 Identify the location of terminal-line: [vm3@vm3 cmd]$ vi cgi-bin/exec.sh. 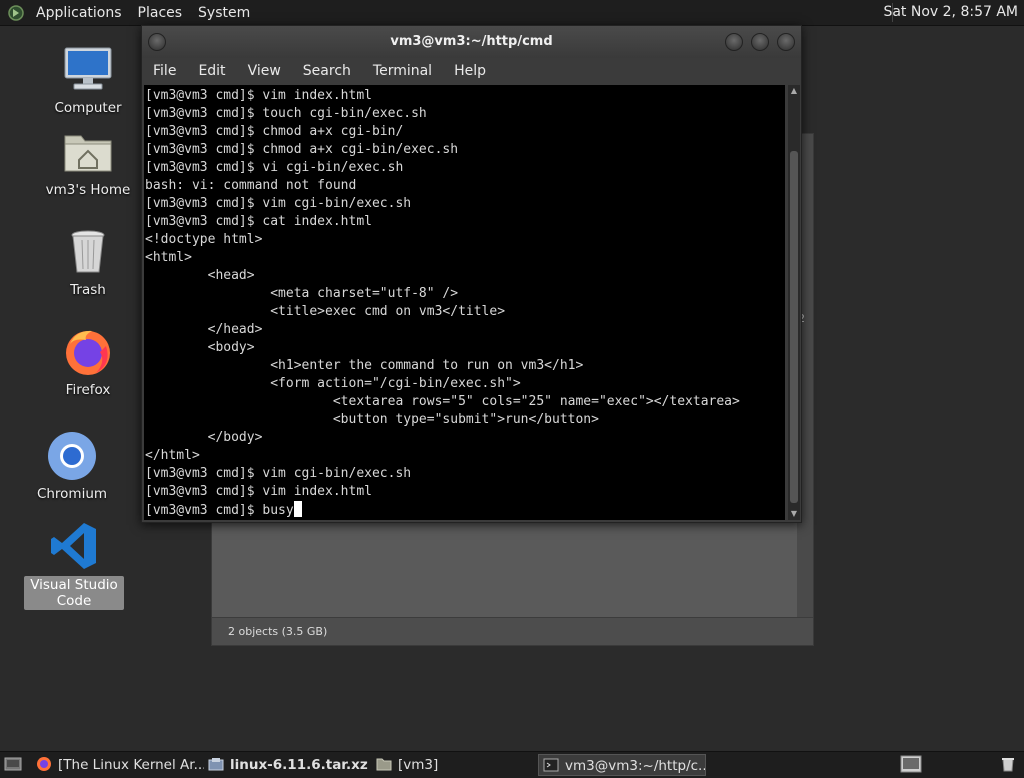
(274, 167).